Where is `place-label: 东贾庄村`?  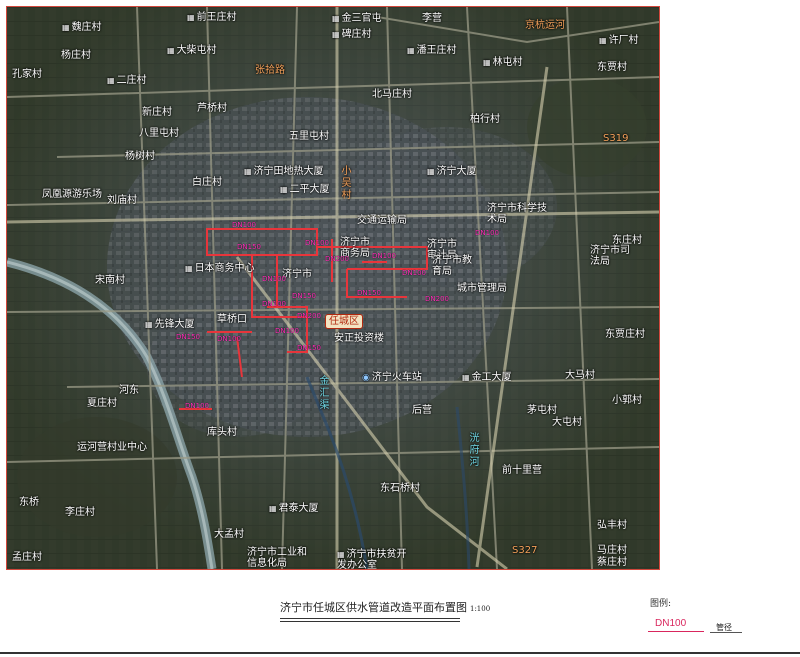
place-label: 东贾庄村 is located at coordinates (625, 334).